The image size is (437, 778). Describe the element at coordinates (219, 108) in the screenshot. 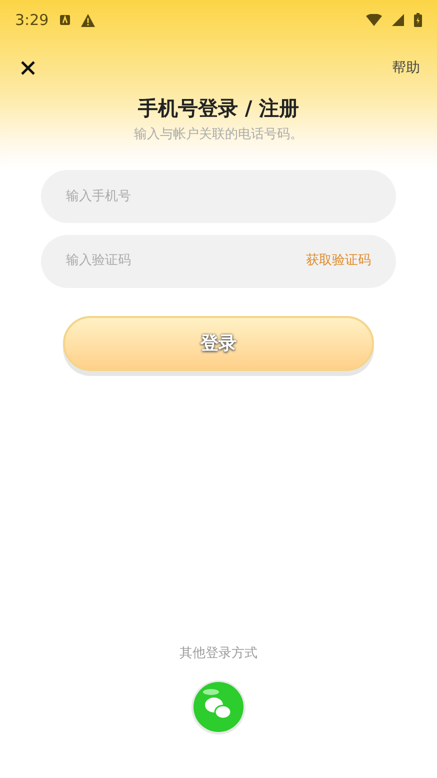

I see `page-title: 手机号登录 / 注册` at that location.